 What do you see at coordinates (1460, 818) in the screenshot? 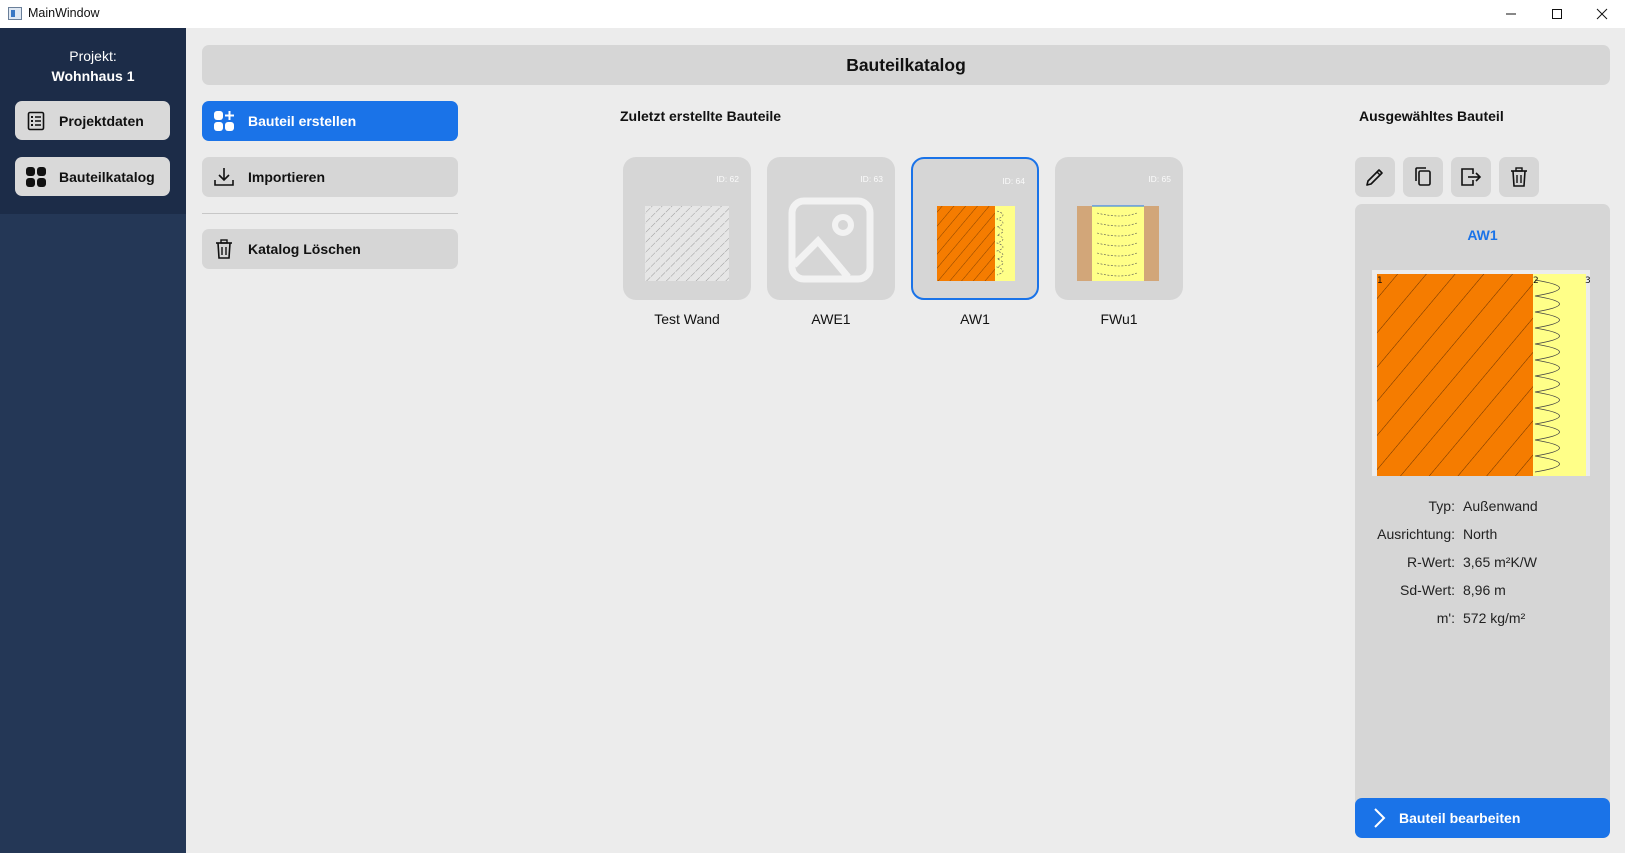
I see `edit-component-label: Bauteil bearbeiten` at bounding box center [1460, 818].